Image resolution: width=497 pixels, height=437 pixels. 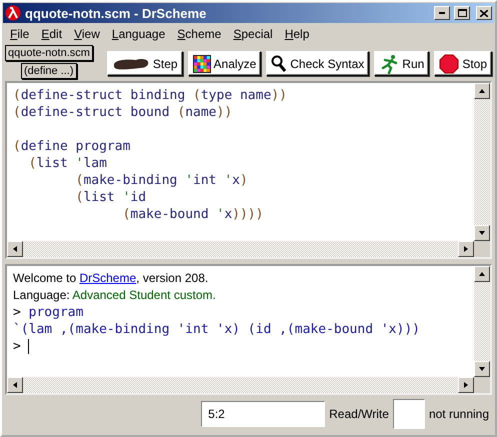 I want to click on repl-line: >, so click(x=21, y=346).